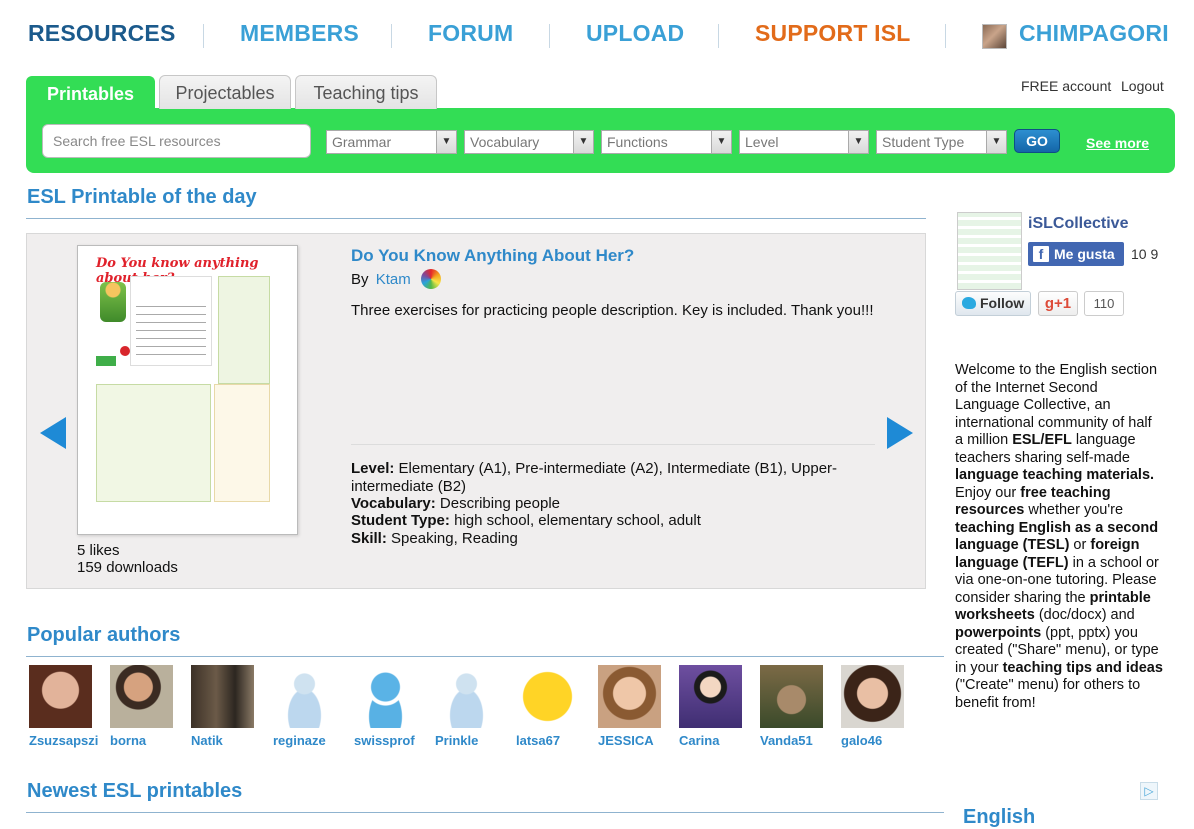  Describe the element at coordinates (299, 740) in the screenshot. I see `author-name: reginaze` at that location.